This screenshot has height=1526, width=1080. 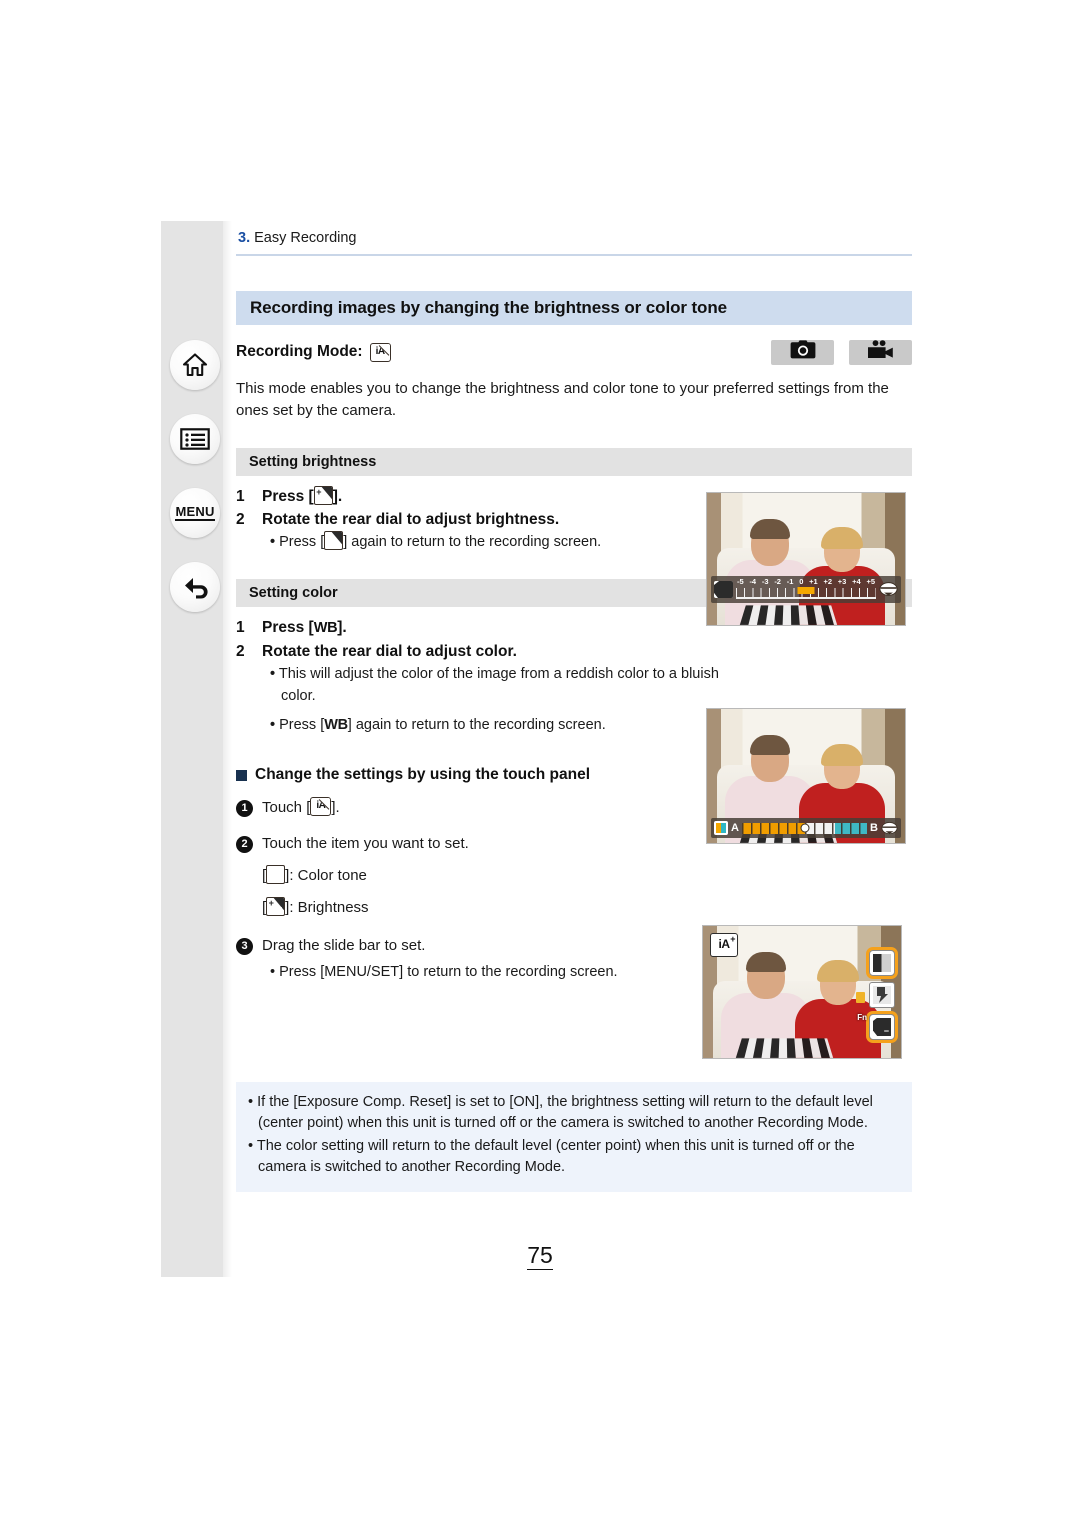 What do you see at coordinates (828, 581) in the screenshot?
I see `scale-tick-label: +2` at bounding box center [828, 581].